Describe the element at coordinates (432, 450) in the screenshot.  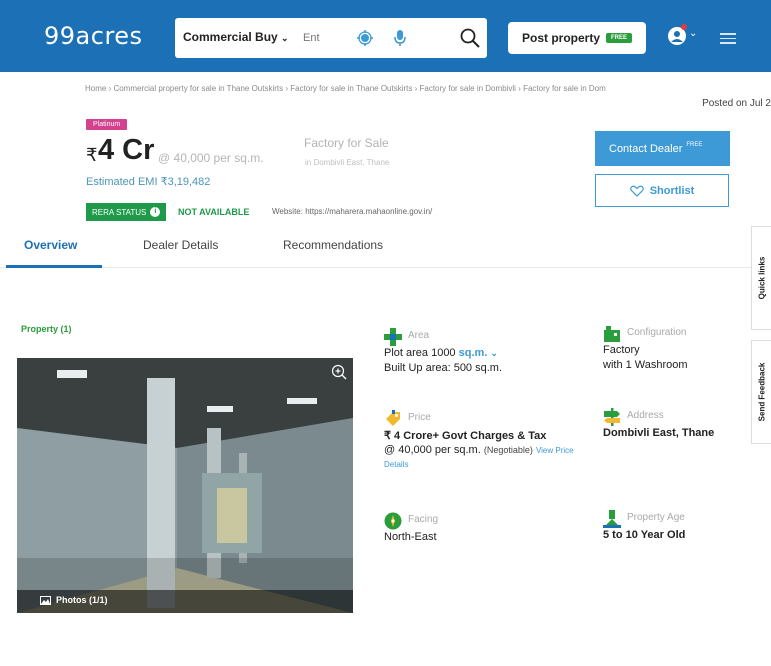
I see `price-rate: @ 40,000 per sq.m.` at that location.